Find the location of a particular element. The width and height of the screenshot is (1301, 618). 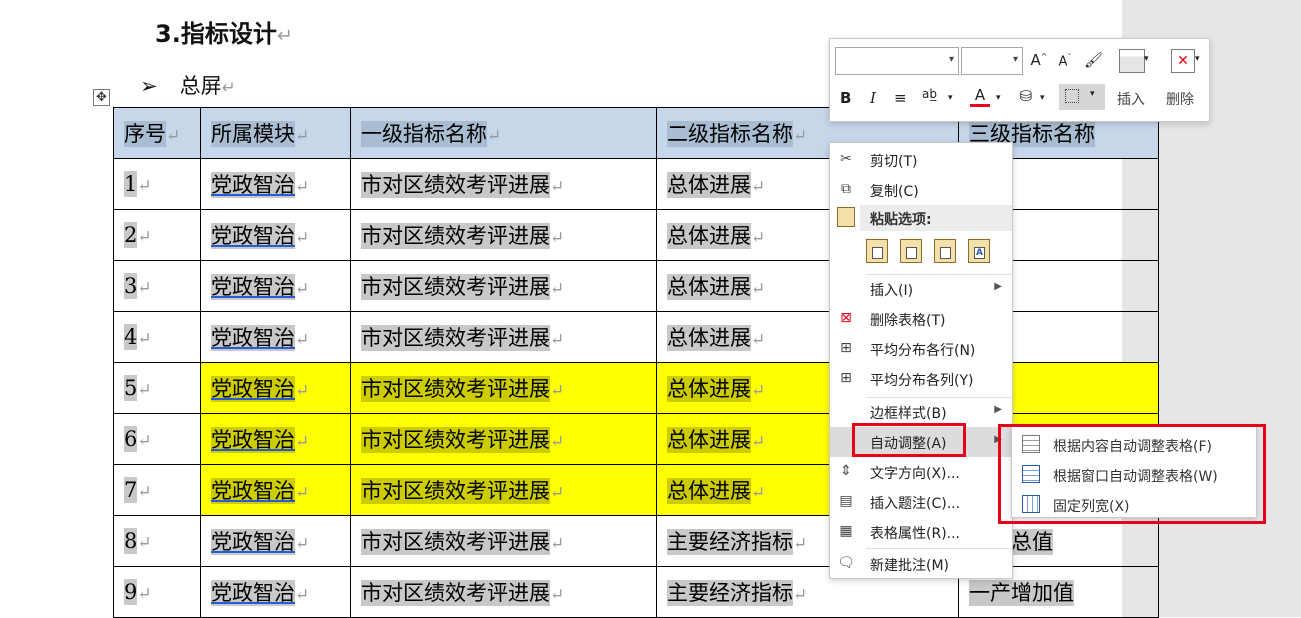

submenu-item-fixed-width: 固定列宽(X) is located at coordinates (1134, 504).